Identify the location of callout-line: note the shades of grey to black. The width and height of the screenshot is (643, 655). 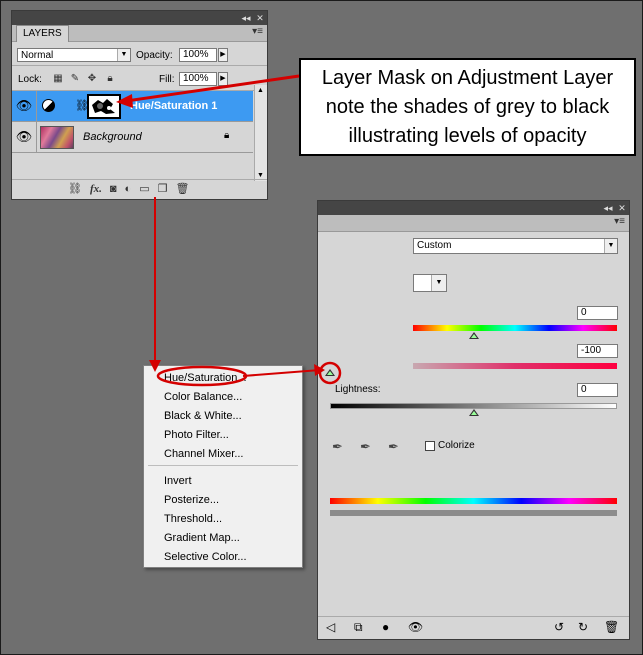
(467, 107).